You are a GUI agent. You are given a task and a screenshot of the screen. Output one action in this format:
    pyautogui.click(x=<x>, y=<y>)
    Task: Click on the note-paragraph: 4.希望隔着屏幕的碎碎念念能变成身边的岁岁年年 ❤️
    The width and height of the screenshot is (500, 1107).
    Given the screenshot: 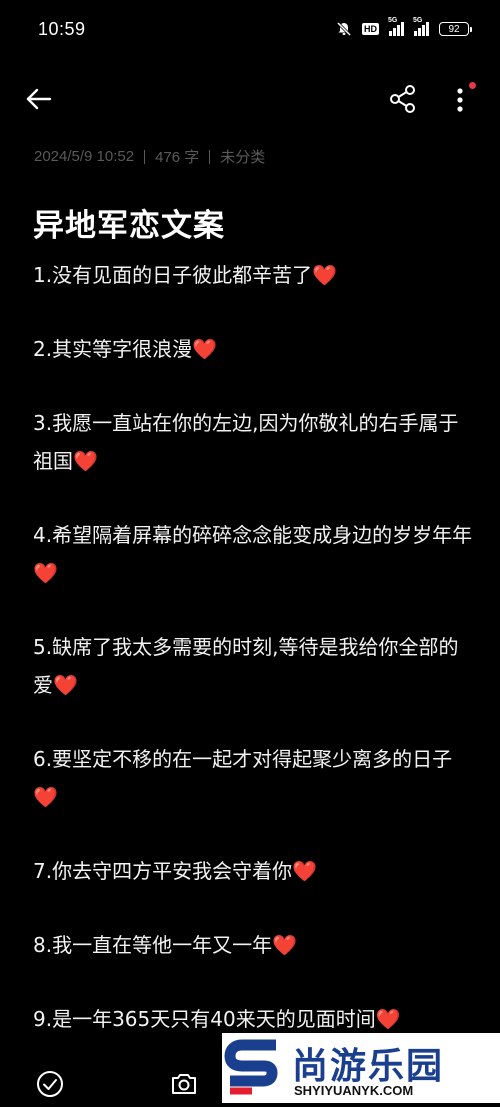 What is the action you would take?
    pyautogui.click(x=253, y=554)
    